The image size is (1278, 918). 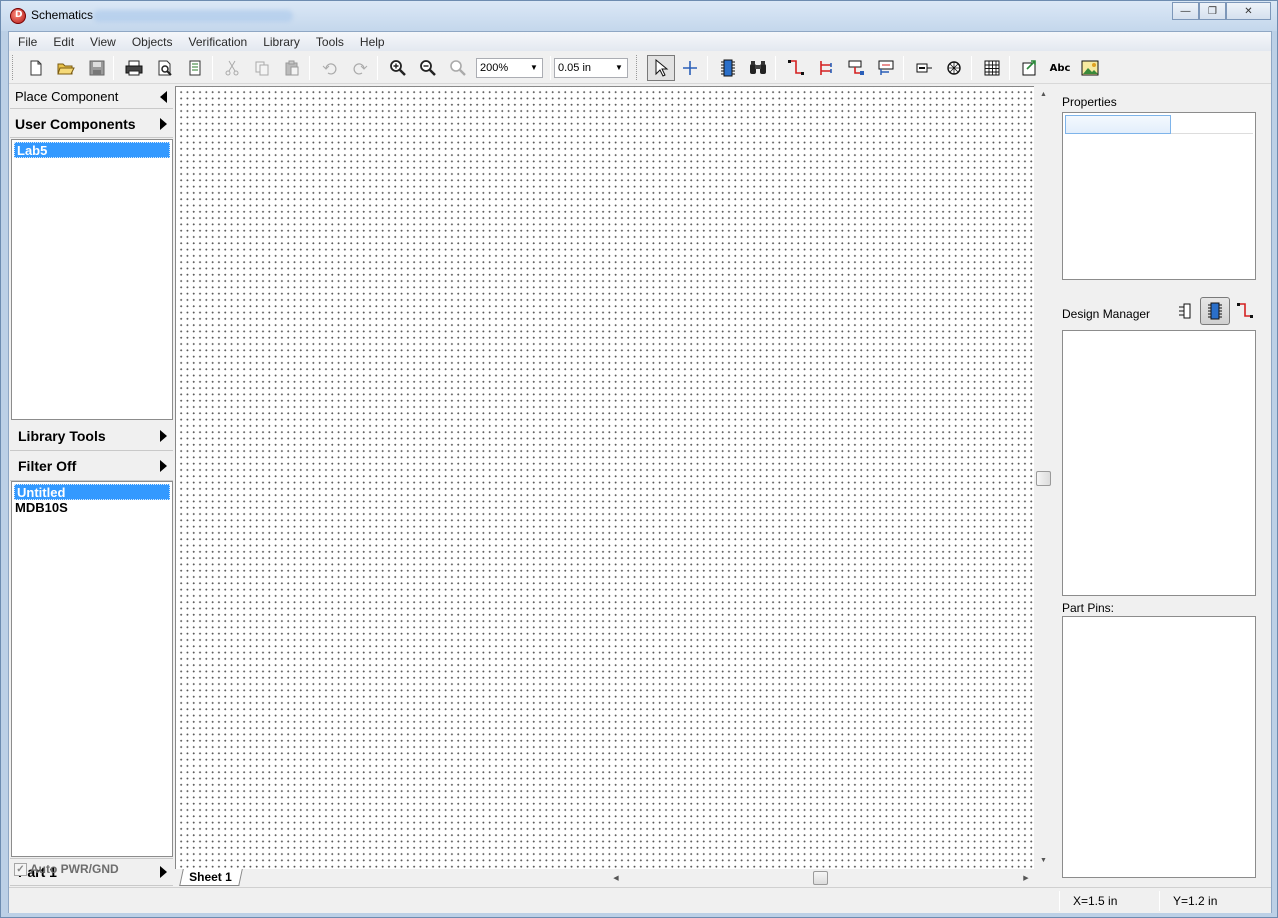 I want to click on net-port-icon, so click(x=856, y=68).